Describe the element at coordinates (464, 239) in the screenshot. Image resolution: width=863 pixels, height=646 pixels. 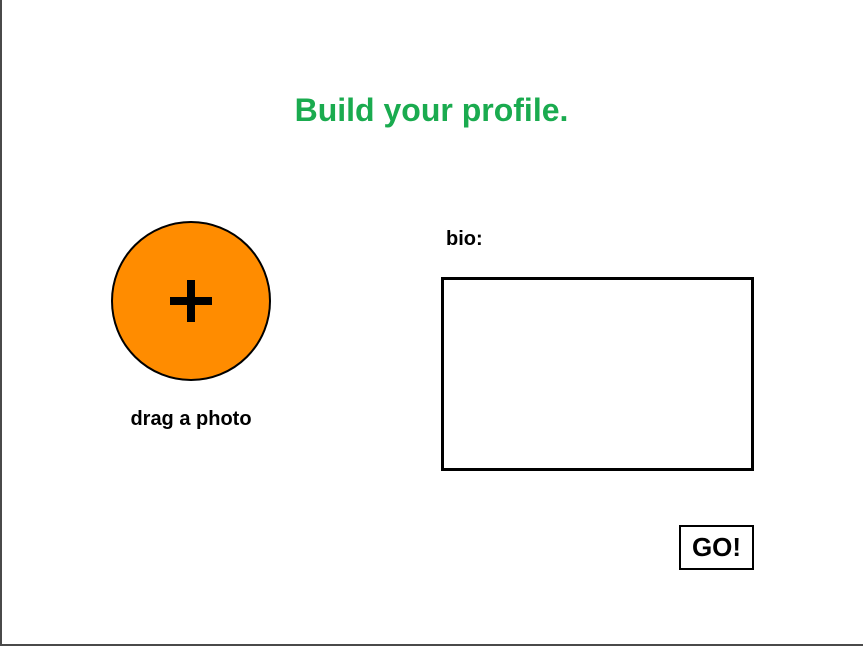
I see `bio-label: bio:` at that location.